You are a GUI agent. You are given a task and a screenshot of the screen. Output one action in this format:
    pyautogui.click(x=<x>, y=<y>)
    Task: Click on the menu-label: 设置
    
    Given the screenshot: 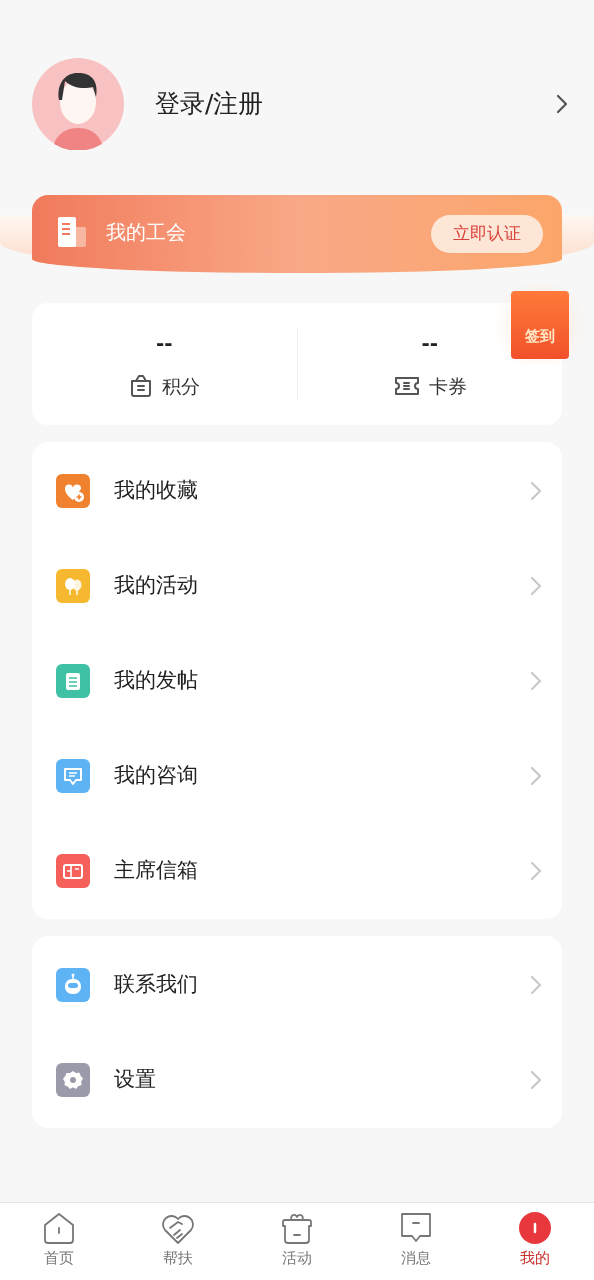 What is the action you would take?
    pyautogui.click(x=135, y=1079)
    